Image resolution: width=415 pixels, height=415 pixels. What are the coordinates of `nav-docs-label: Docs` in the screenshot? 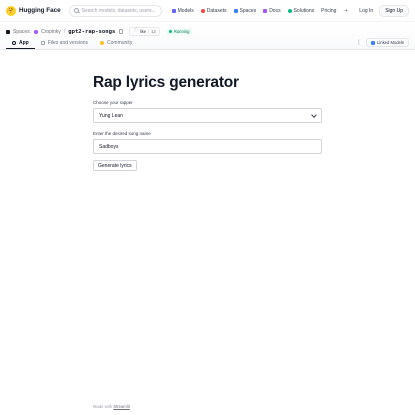 It's located at (275, 10).